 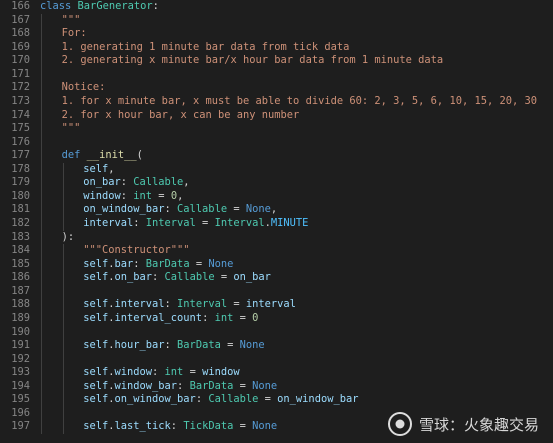 What do you see at coordinates (276, 264) in the screenshot?
I see `code-line: 185 self.bar: BarData = None` at bounding box center [276, 264].